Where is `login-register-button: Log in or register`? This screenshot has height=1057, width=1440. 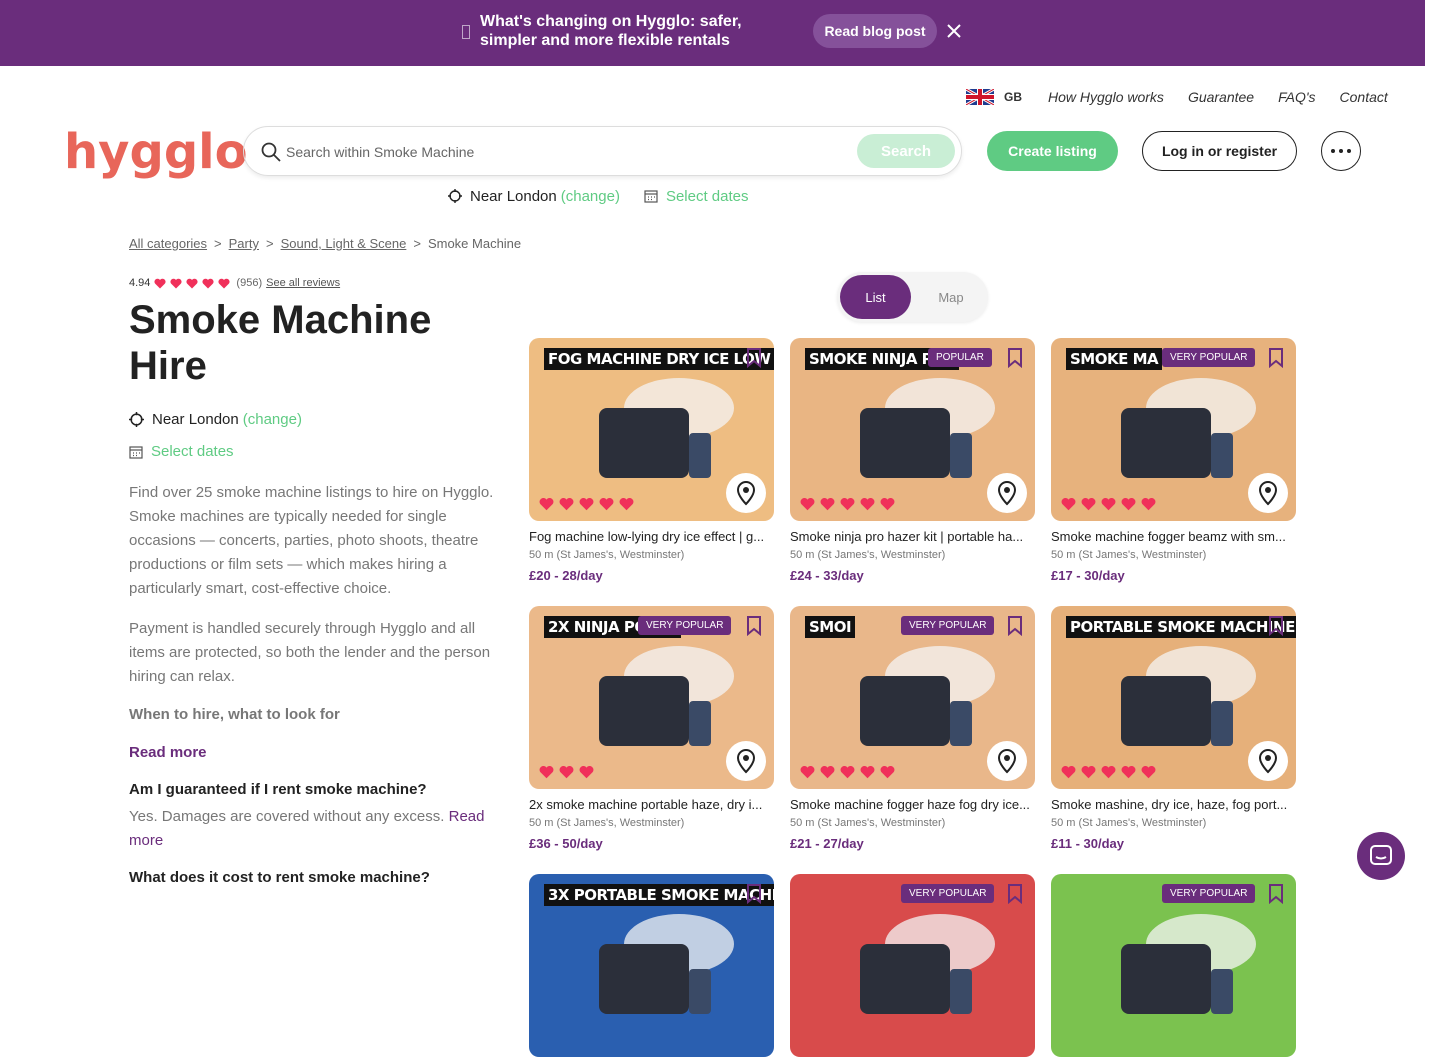 login-register-button: Log in or register is located at coordinates (1219, 151).